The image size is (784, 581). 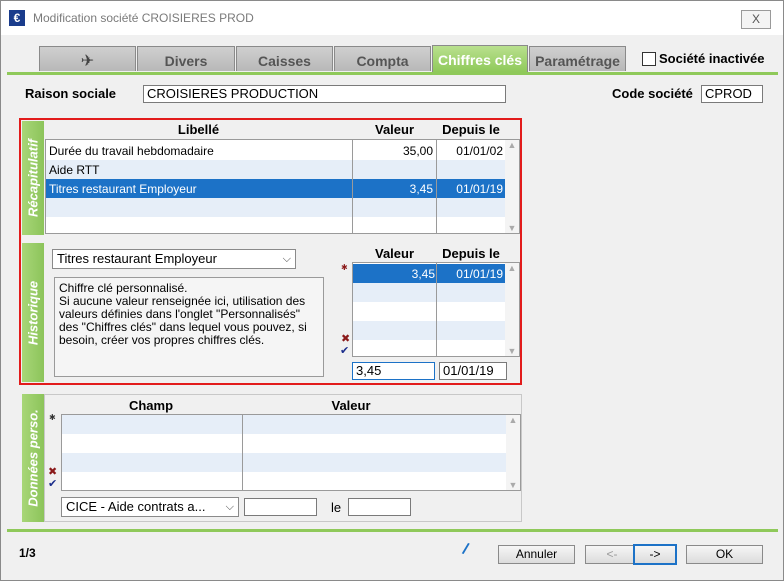 What do you see at coordinates (123, 189) in the screenshot?
I see `row-libelle: Titres restaurant Employeur` at bounding box center [123, 189].